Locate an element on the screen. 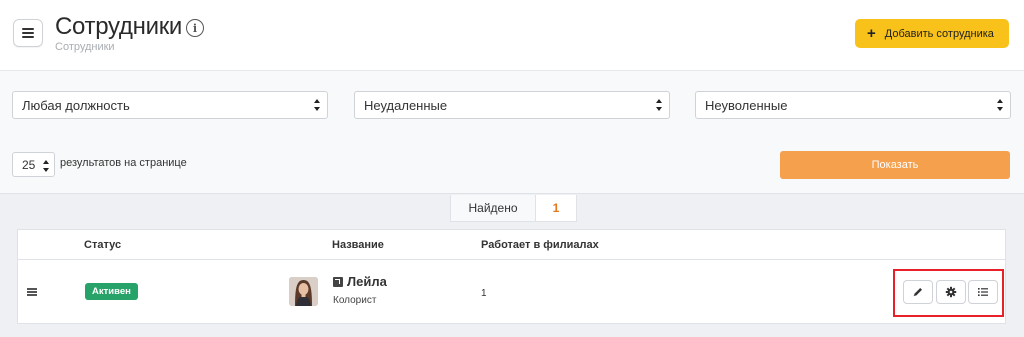  avatar is located at coordinates (303, 291).